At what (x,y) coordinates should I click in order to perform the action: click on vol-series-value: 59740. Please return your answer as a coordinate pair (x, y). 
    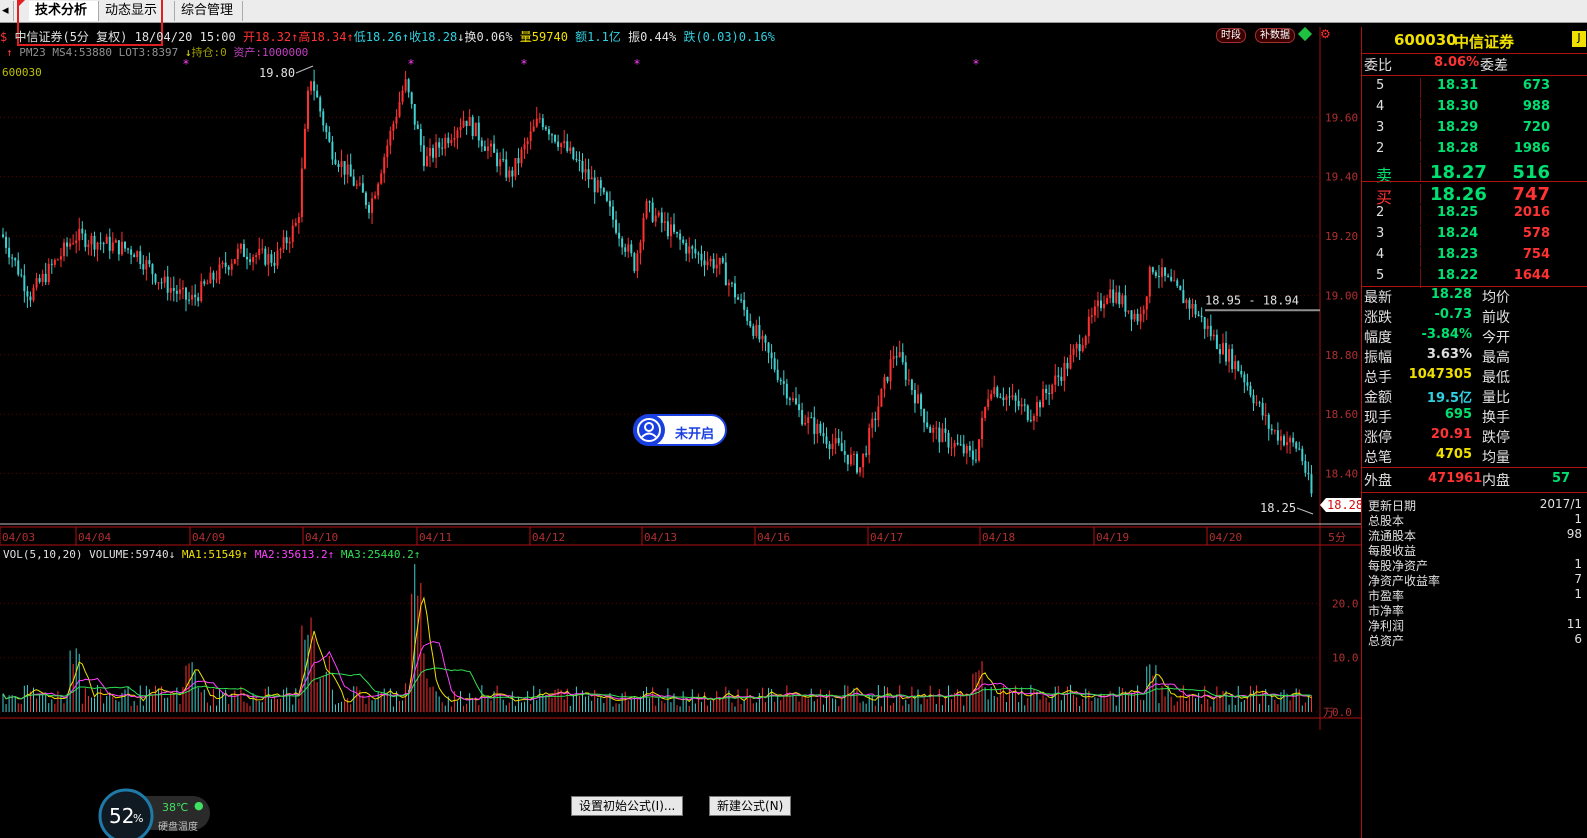
    Looking at the image, I should click on (152, 554).